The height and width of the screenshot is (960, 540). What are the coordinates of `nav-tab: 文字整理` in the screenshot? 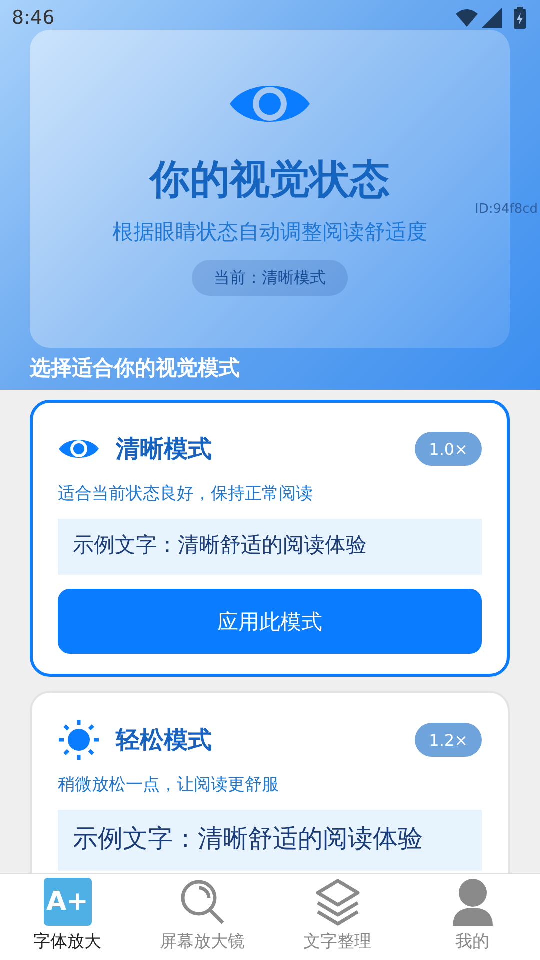 It's located at (337, 917).